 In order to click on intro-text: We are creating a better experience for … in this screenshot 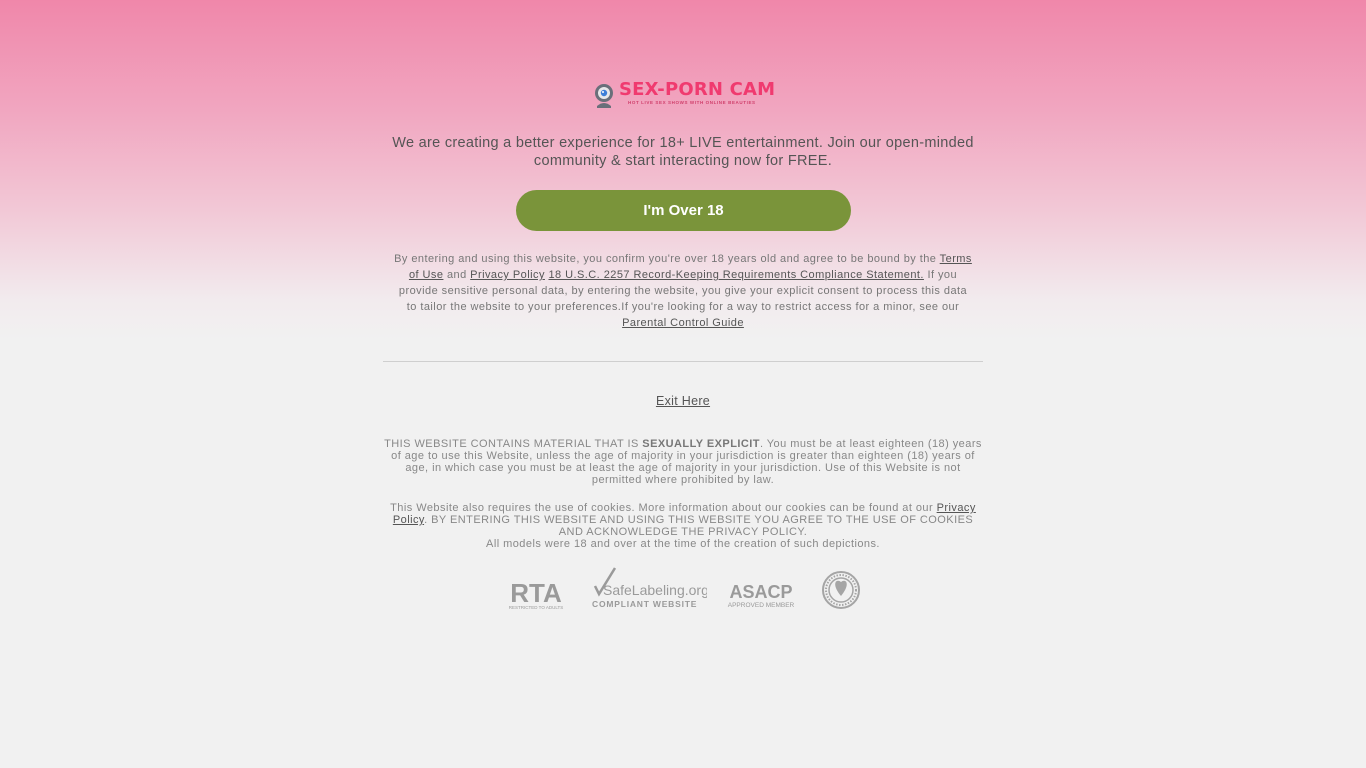, I will do `click(683, 152)`.